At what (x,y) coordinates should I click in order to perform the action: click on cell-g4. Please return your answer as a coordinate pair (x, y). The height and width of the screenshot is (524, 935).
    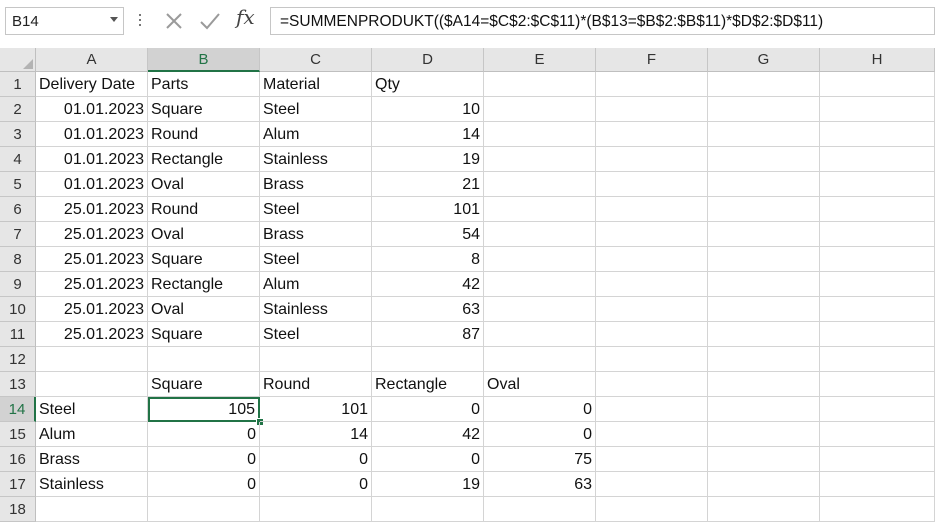
    Looking at the image, I should click on (764, 159).